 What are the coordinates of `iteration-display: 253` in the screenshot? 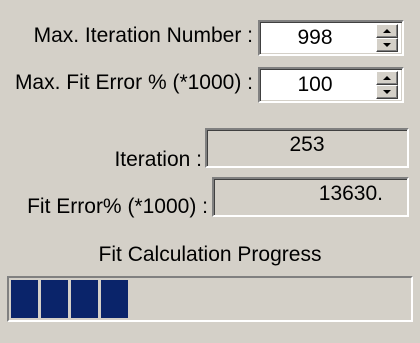 It's located at (307, 148).